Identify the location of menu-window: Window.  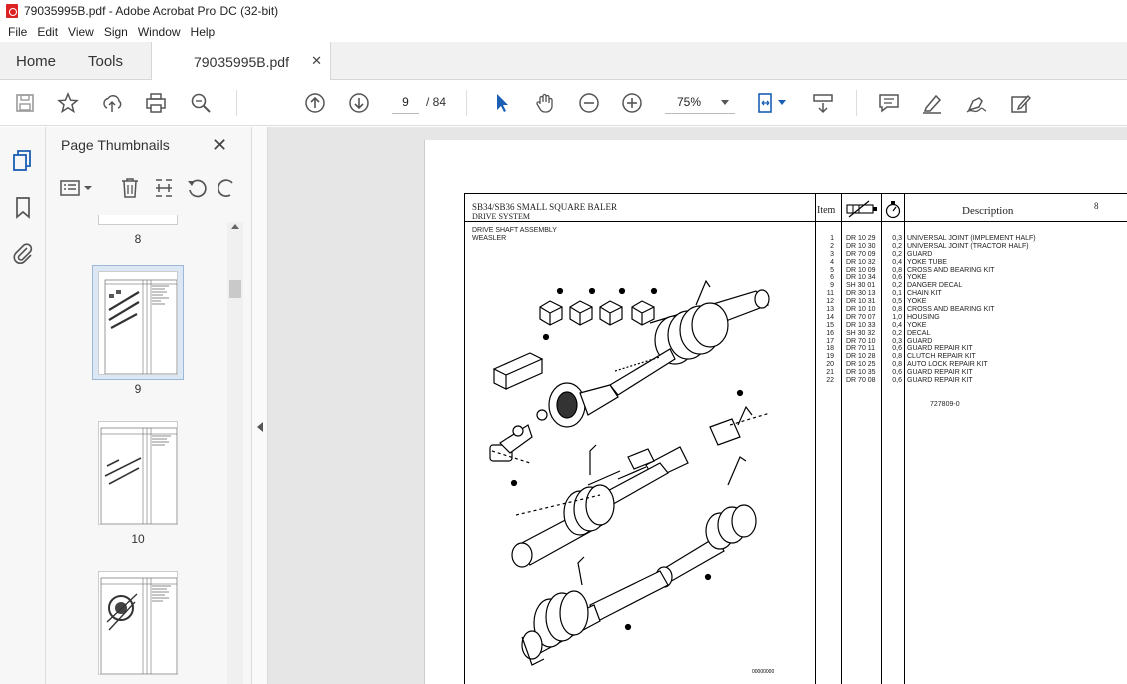
(159, 32).